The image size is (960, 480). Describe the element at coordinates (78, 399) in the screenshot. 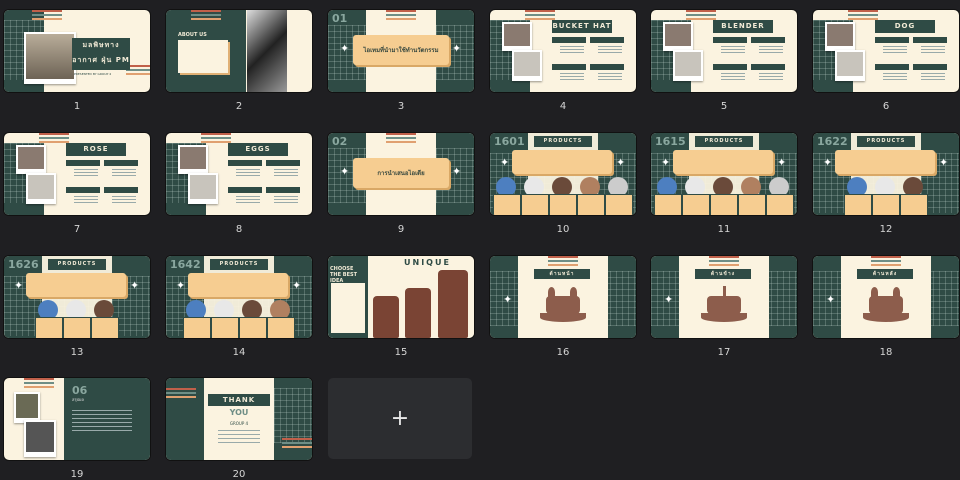

I see `summary-title: สรุปผล` at that location.